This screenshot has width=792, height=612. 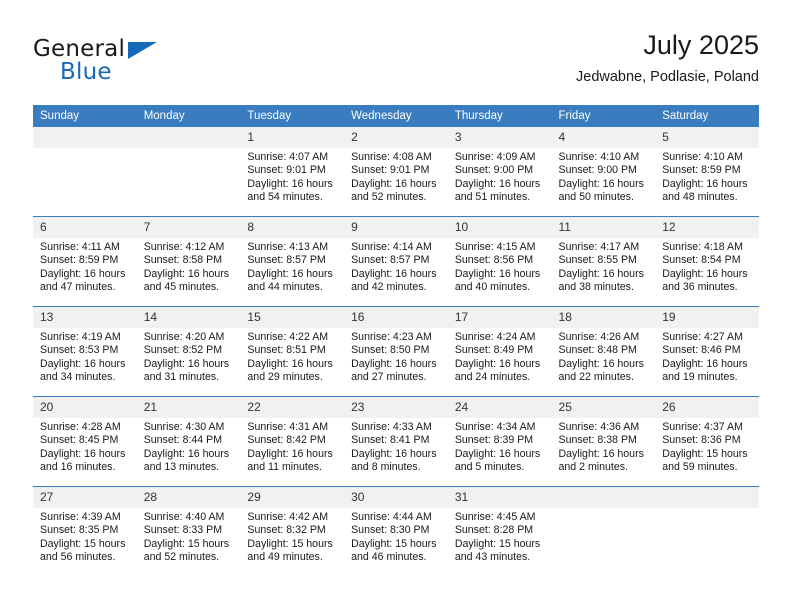 I want to click on sunset-text: Sunset: 8:55 PM, so click(x=597, y=260).